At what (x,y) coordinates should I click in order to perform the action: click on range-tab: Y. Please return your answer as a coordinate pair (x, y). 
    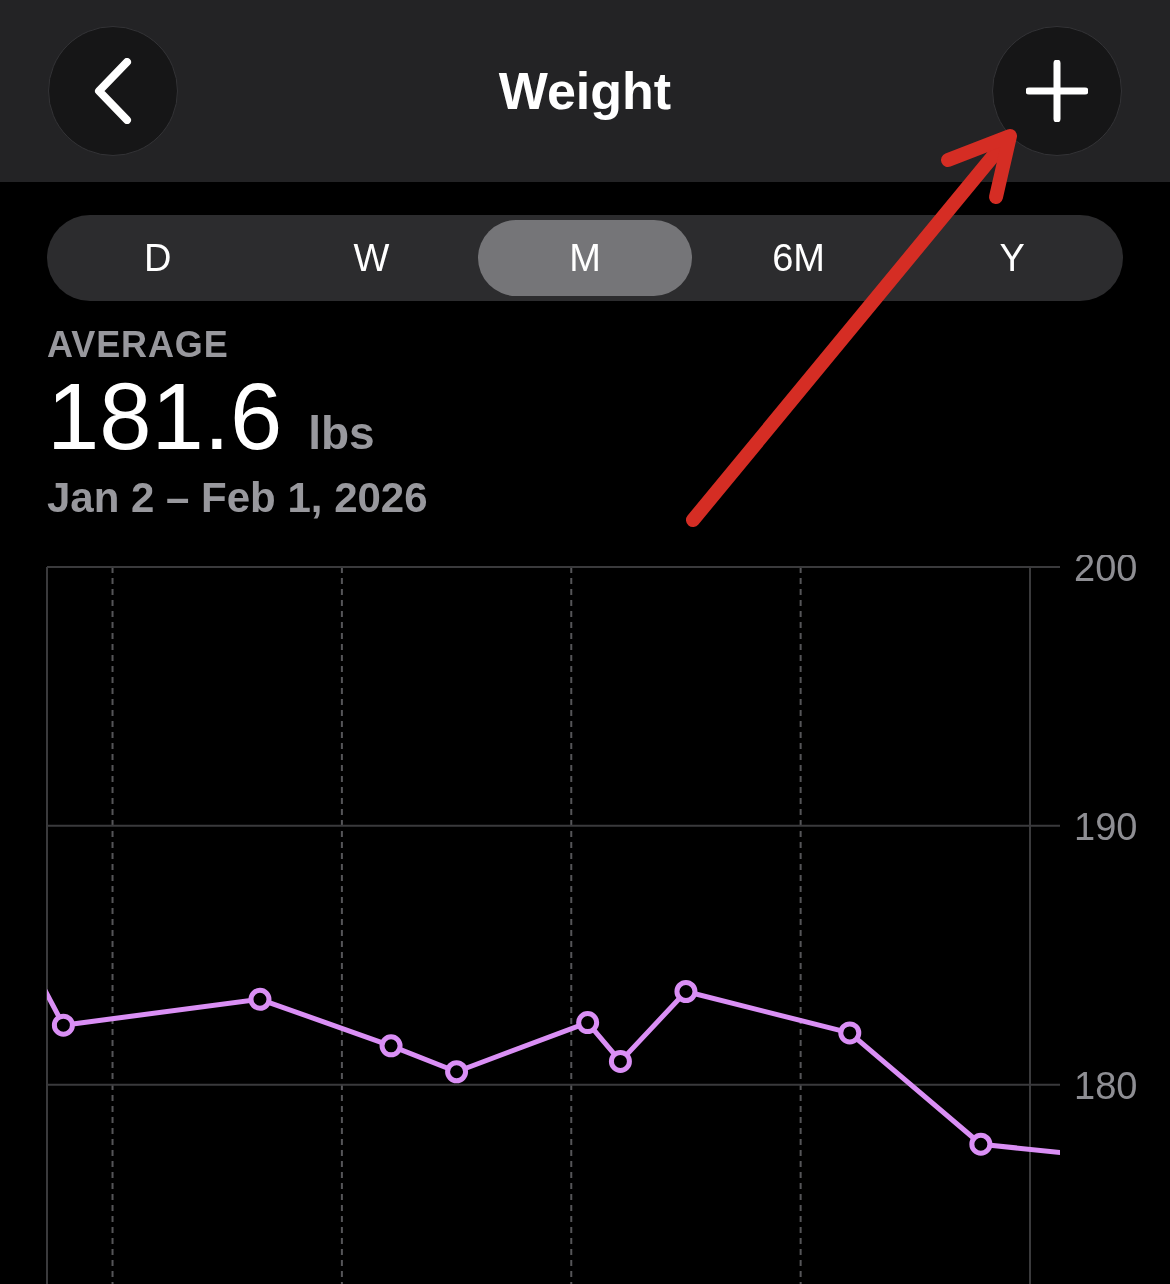
    Looking at the image, I should click on (1012, 258).